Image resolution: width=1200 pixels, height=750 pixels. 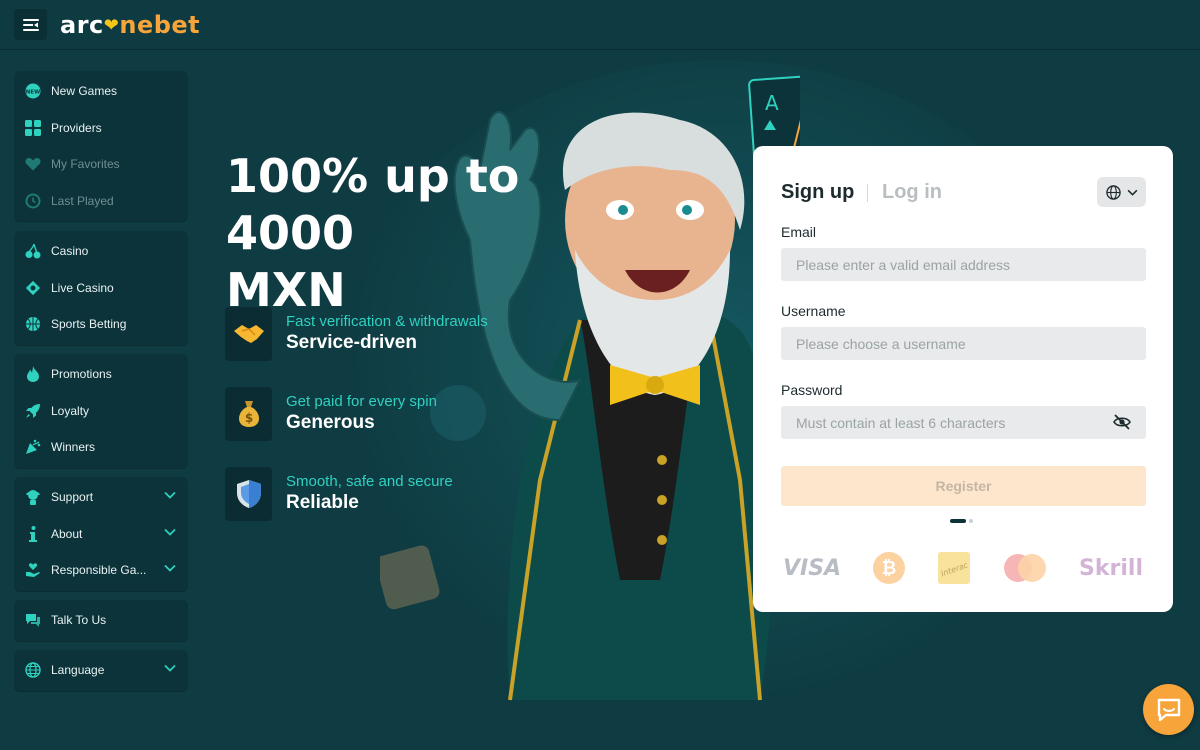 What do you see at coordinates (33, 128) in the screenshot?
I see `grid-icon` at bounding box center [33, 128].